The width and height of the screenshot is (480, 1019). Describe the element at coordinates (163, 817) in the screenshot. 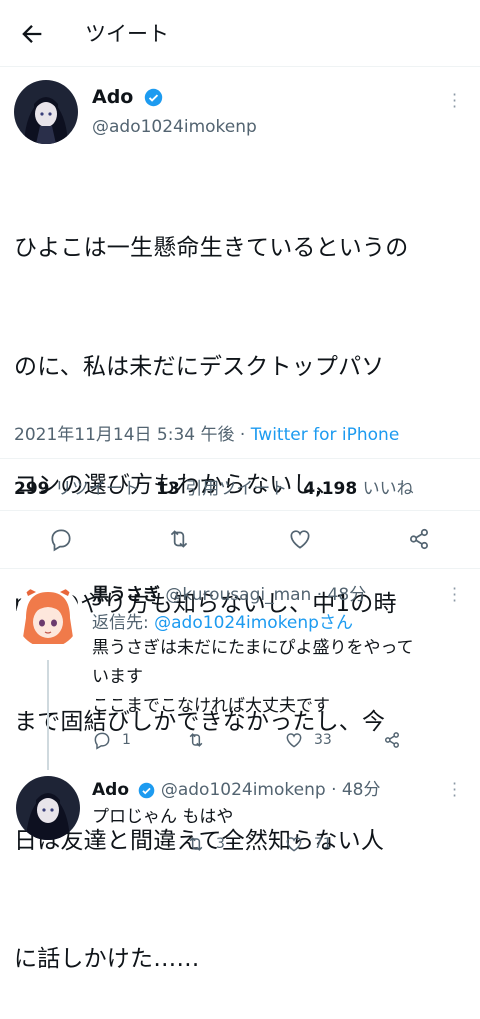

I see `reply-text: プロじゃん もはや` at that location.